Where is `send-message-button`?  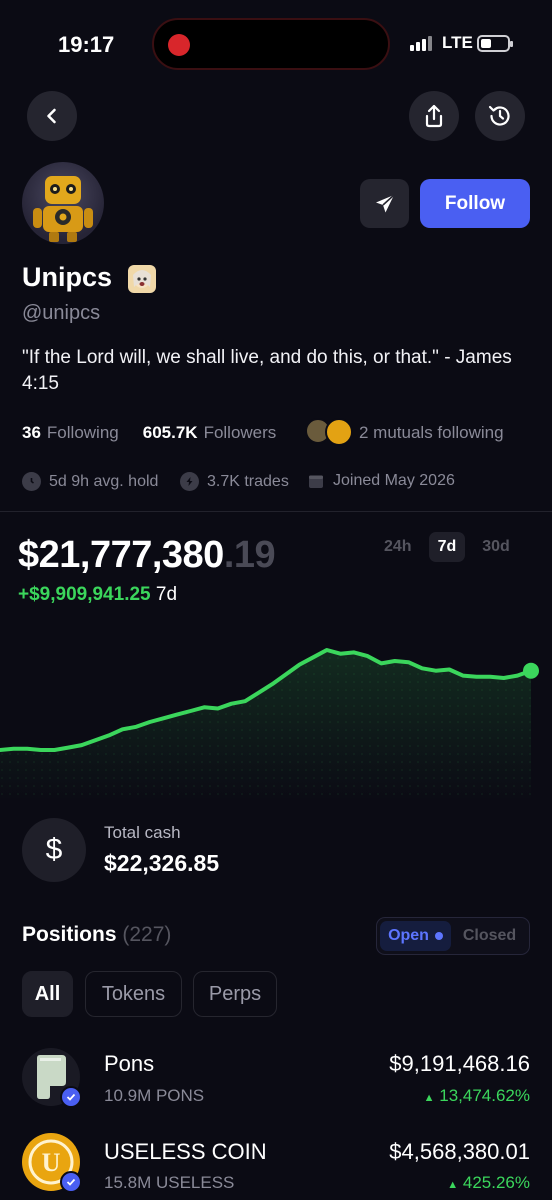 send-message-button is located at coordinates (384, 203).